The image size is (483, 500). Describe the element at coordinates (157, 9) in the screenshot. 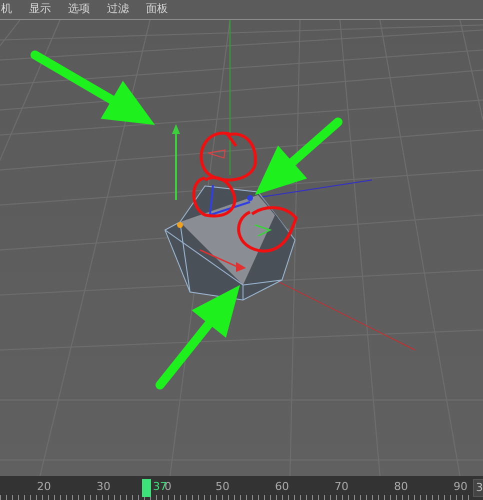

I see `menu-item: 面板` at that location.